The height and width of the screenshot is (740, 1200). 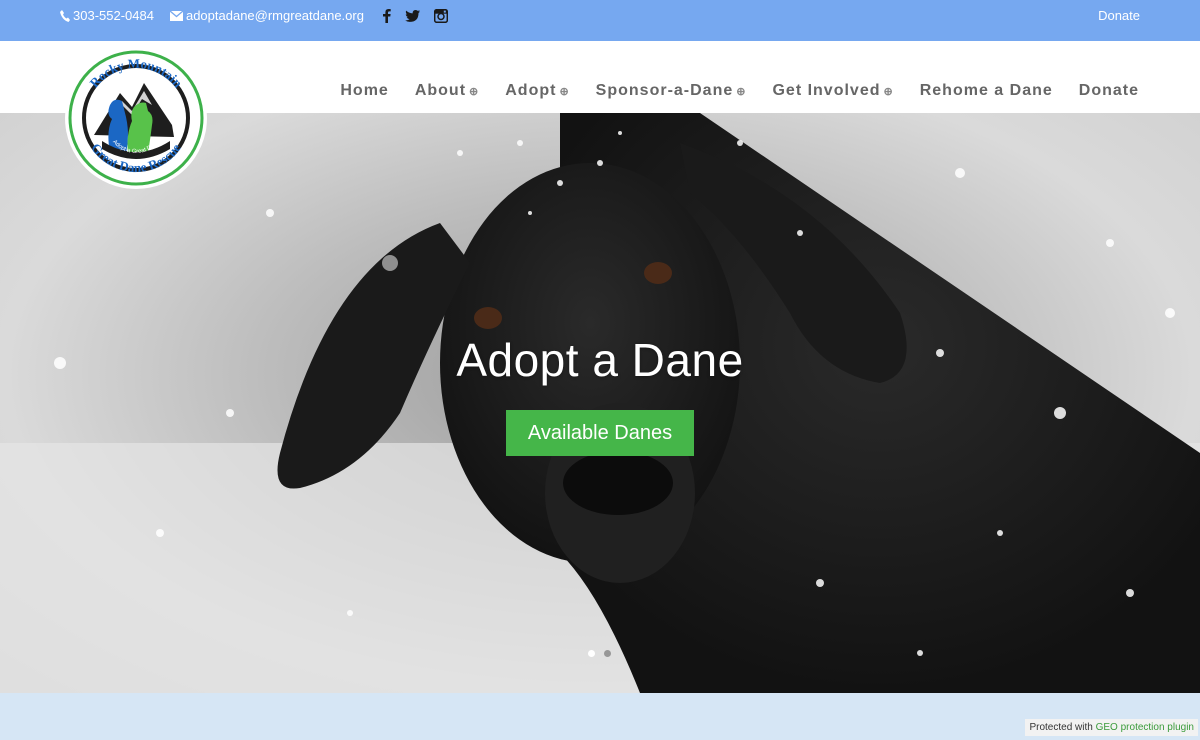 What do you see at coordinates (1119, 15) in the screenshot?
I see `topbar-donate-link: Donate` at bounding box center [1119, 15].